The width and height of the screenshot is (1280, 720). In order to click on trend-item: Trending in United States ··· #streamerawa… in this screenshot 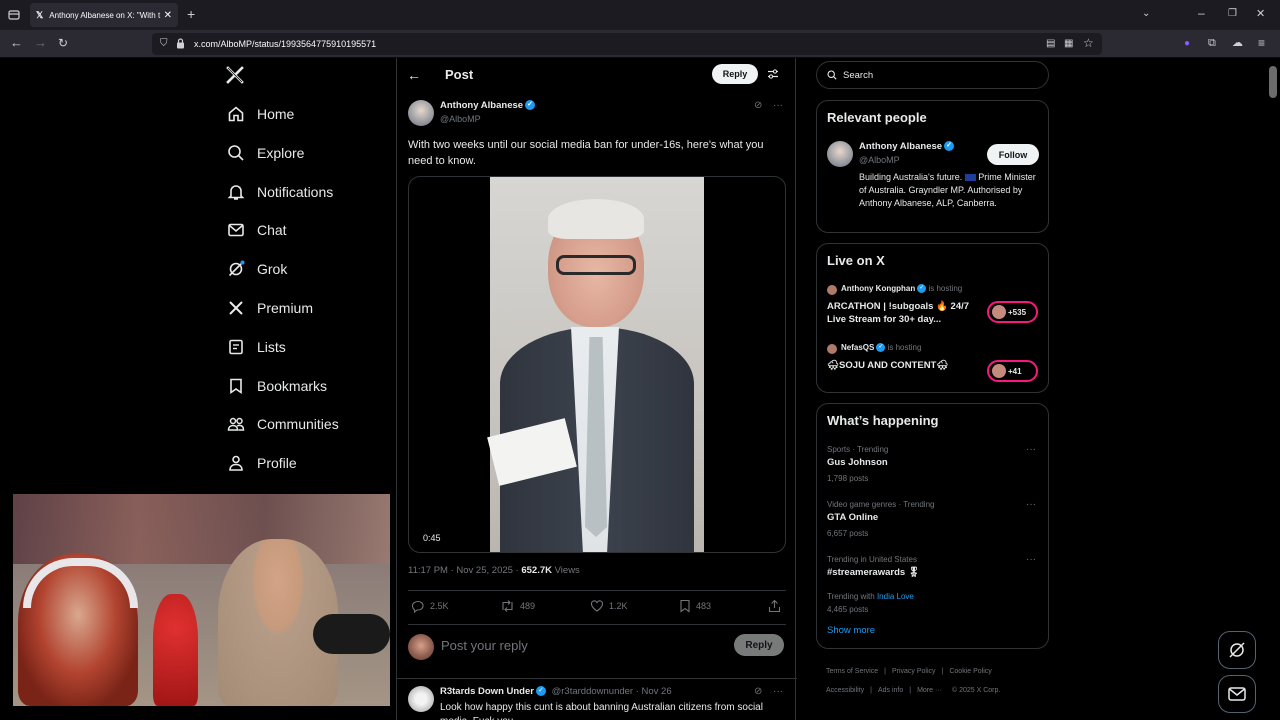, I will do `click(934, 584)`.